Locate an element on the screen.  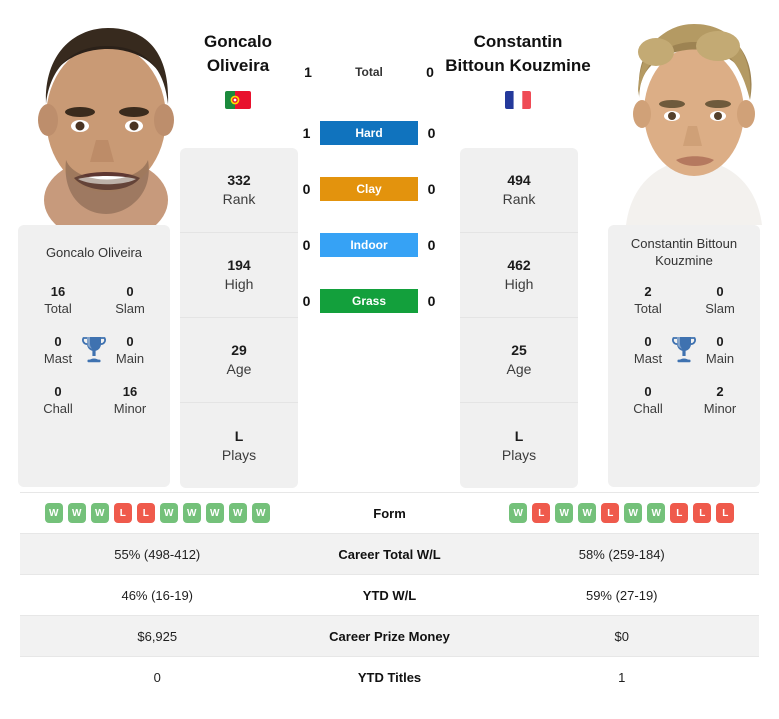
titles-slam-right-value: 0 is located at coordinates (720, 291).